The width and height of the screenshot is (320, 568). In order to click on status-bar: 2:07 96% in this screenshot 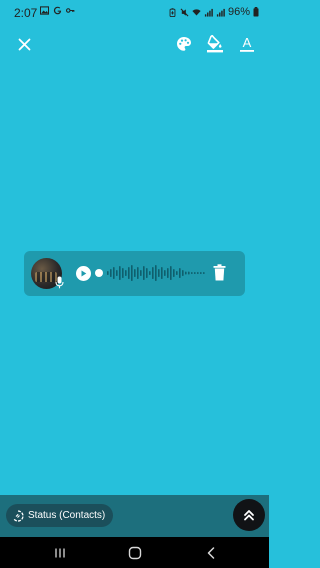, I will do `click(134, 12)`.